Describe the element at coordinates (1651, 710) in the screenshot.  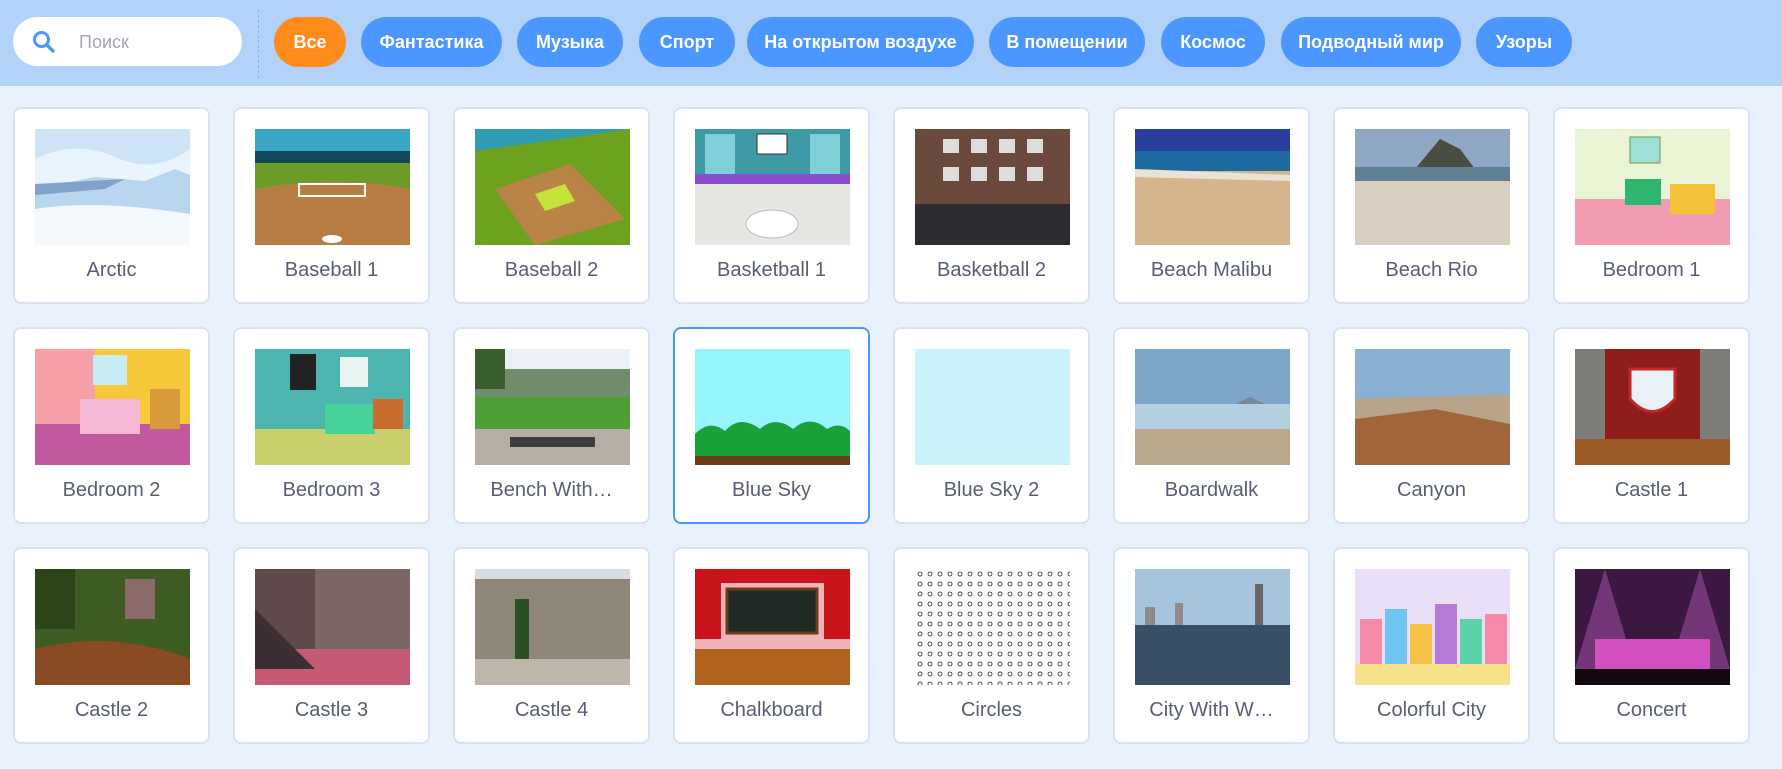
I see `backdrop-name: Concert` at that location.